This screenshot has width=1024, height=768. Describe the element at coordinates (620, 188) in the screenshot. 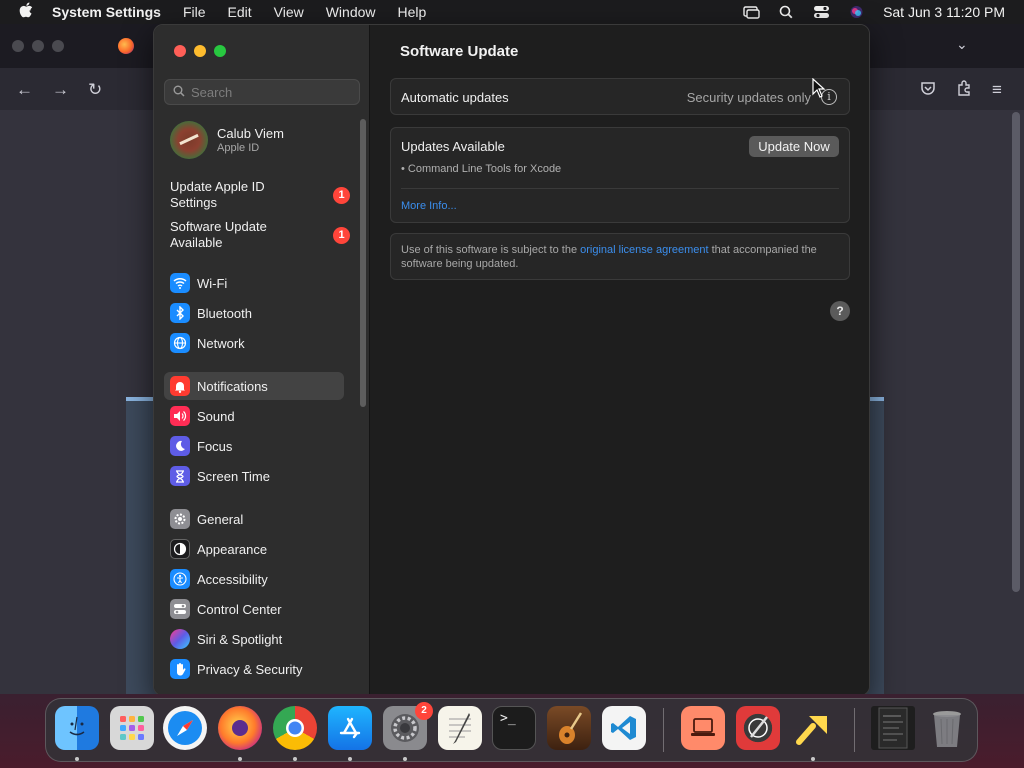

I see `divider` at that location.